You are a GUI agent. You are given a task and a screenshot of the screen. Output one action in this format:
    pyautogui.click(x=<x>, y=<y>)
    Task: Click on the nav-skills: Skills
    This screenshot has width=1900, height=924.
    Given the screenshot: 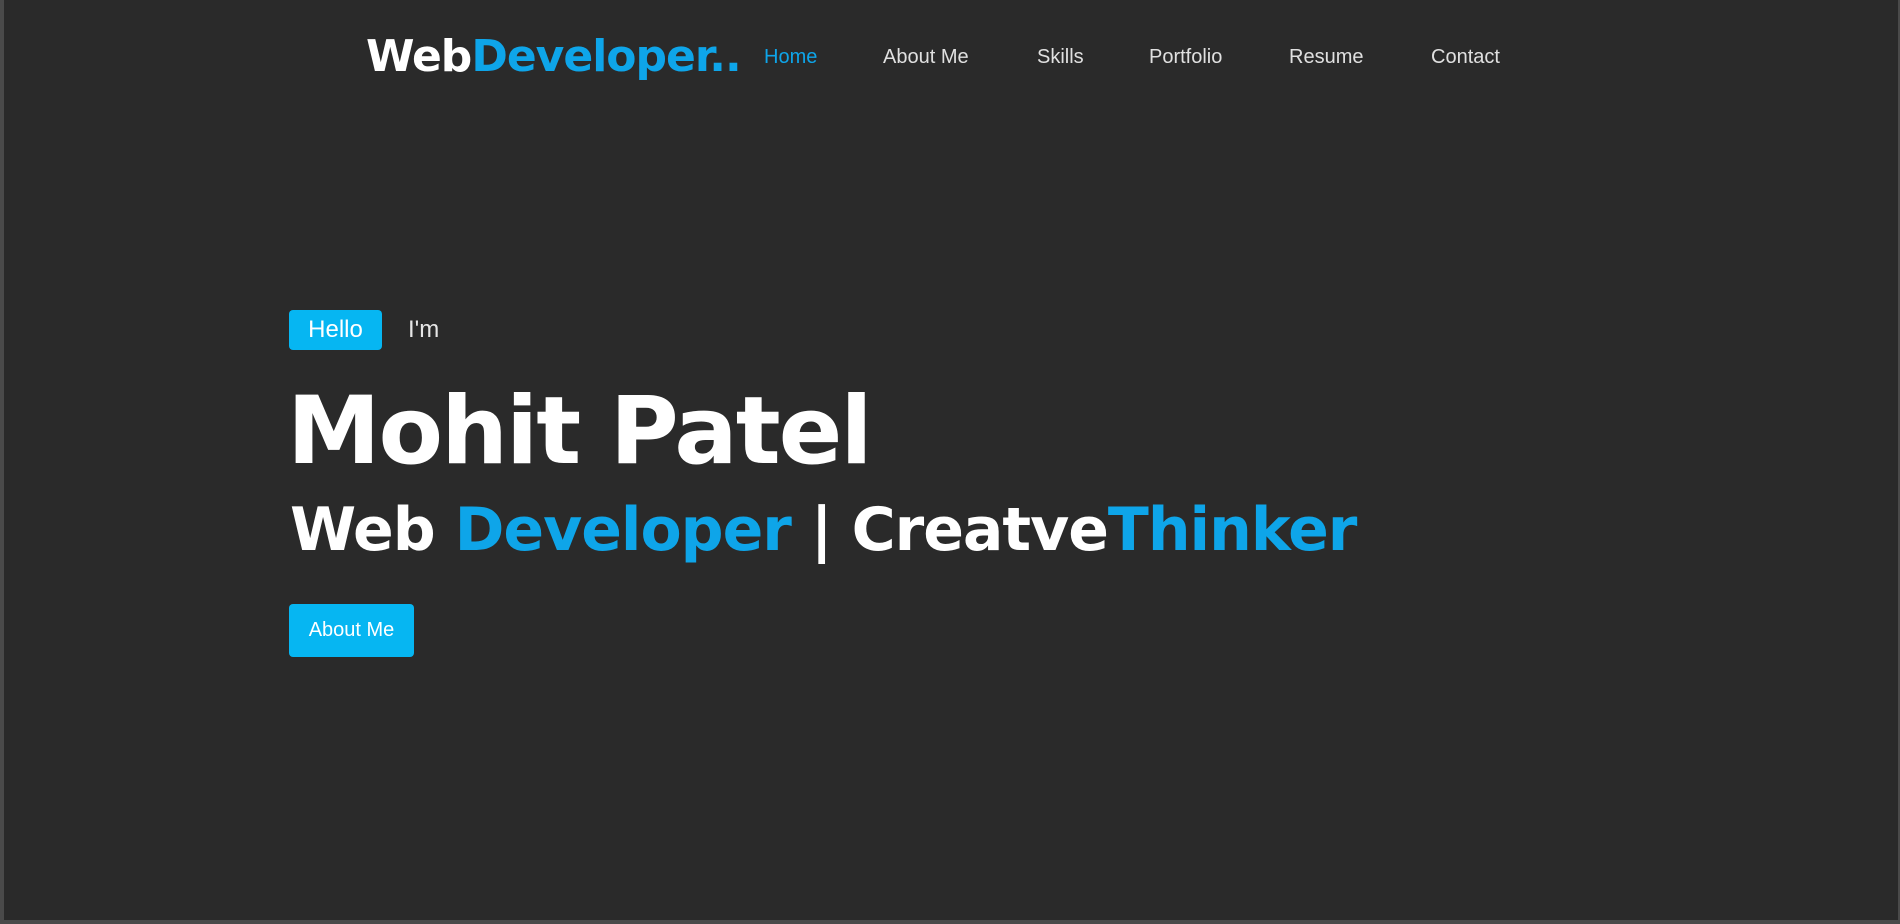 What is the action you would take?
    pyautogui.click(x=1060, y=57)
    